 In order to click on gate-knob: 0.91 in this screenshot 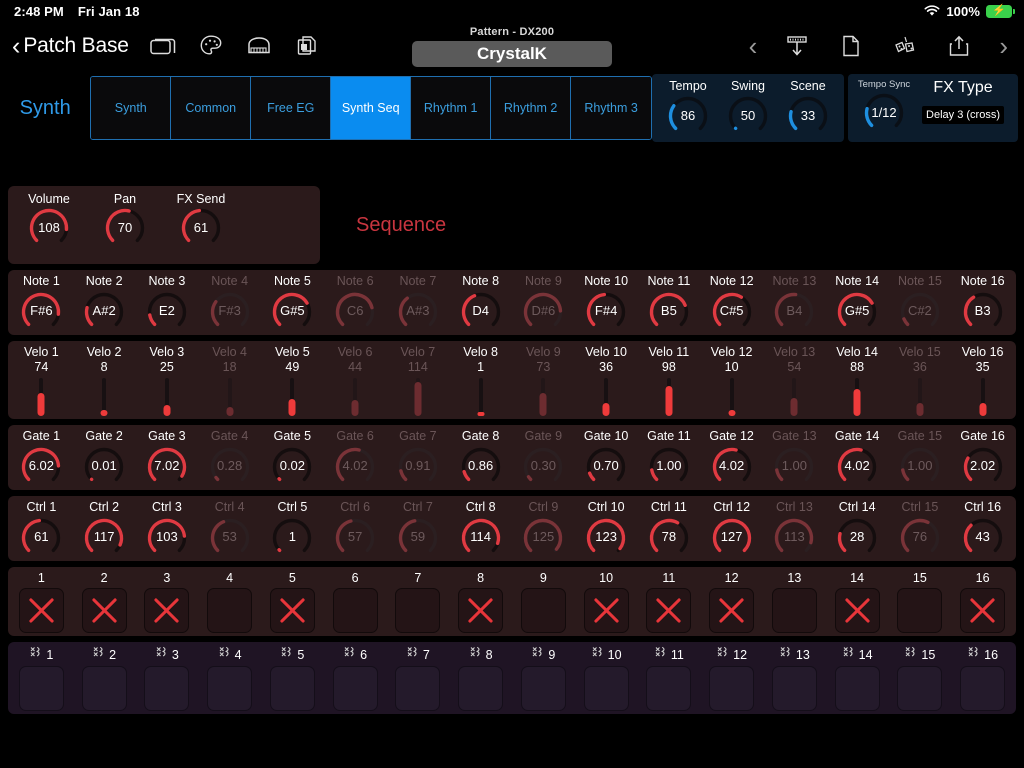, I will do `click(418, 466)`.